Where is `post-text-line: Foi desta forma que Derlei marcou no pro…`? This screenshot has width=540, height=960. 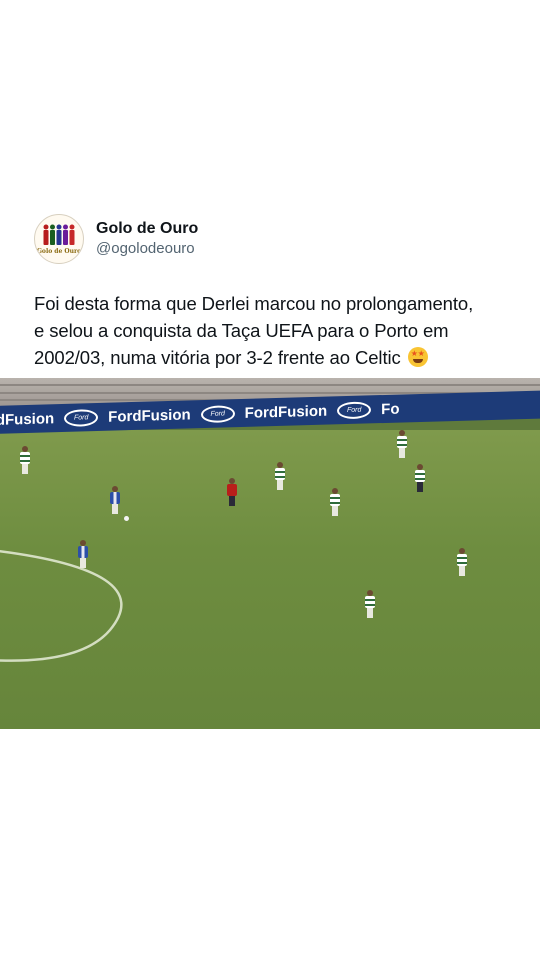
post-text-line: Foi desta forma que Derlei marcou no pro… is located at coordinates (254, 303).